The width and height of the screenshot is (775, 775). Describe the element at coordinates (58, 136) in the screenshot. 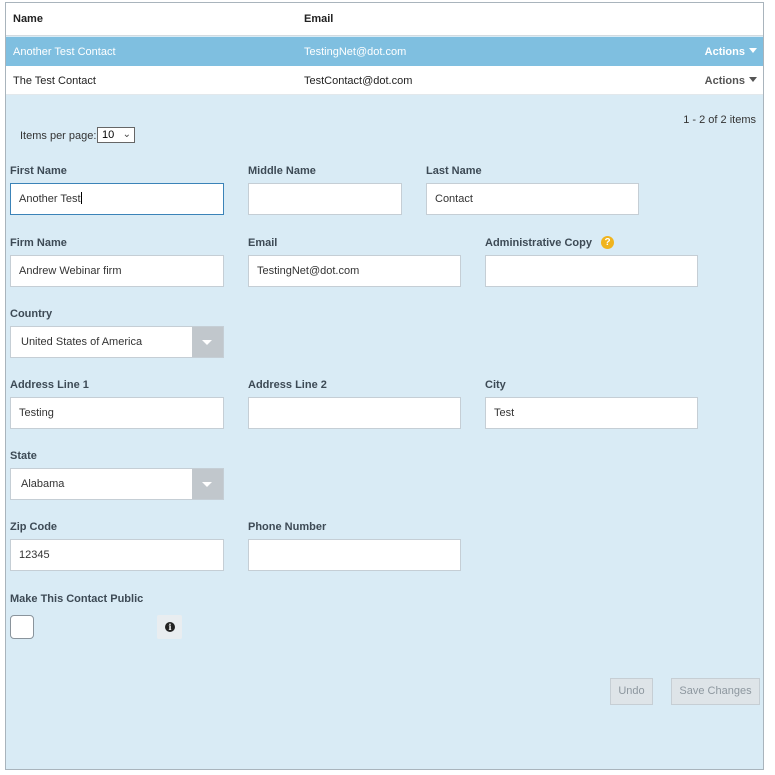

I see `items-per-page-label: Items per page:` at that location.